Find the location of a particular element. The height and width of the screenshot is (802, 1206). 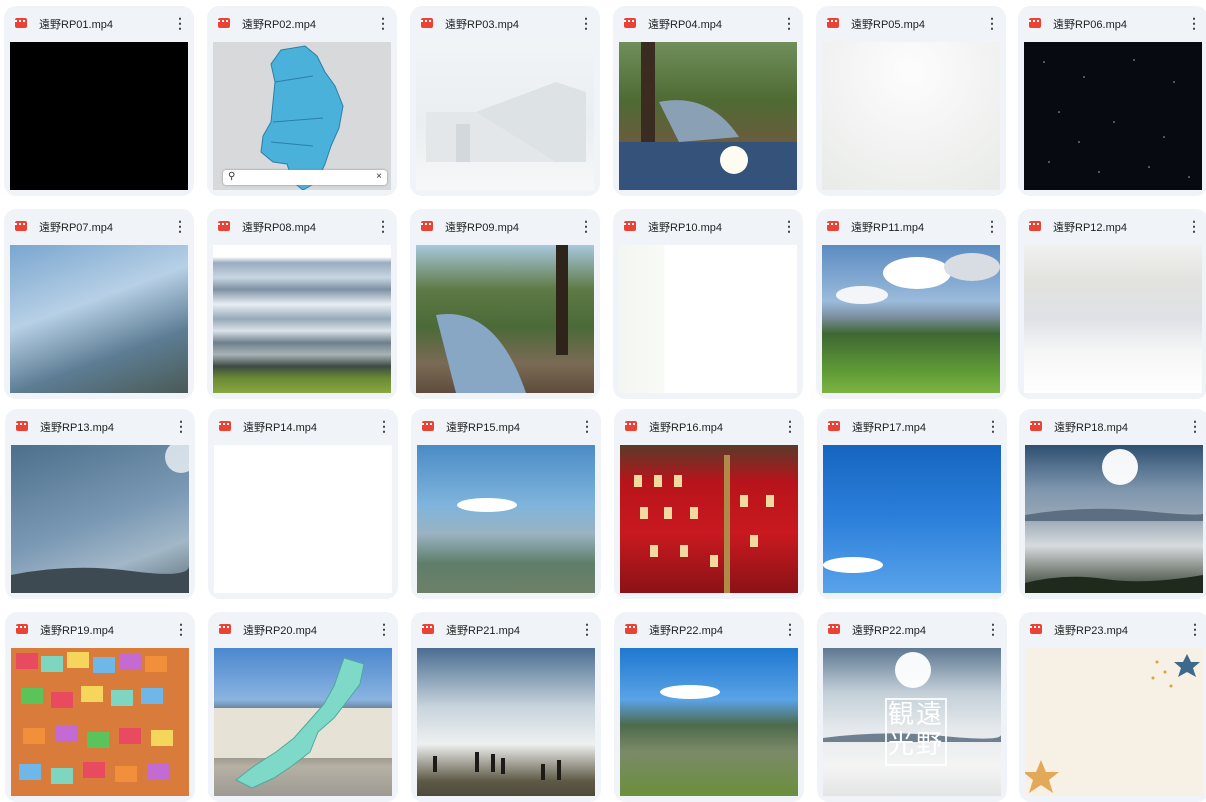

file-card: 遠野RP06.mp4 ⋮ is located at coordinates (1112, 101).